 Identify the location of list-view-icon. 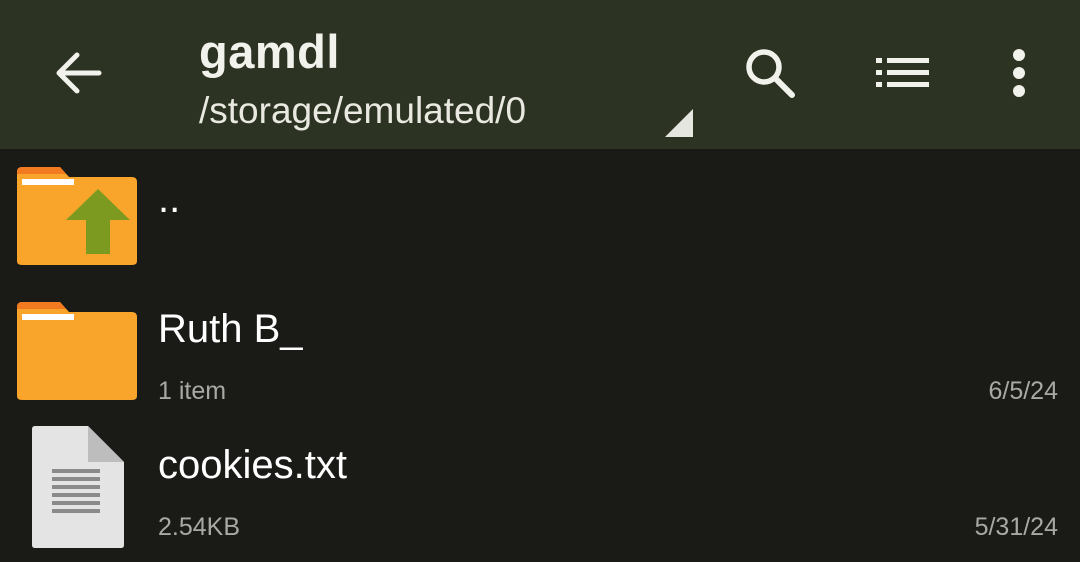
(902, 72).